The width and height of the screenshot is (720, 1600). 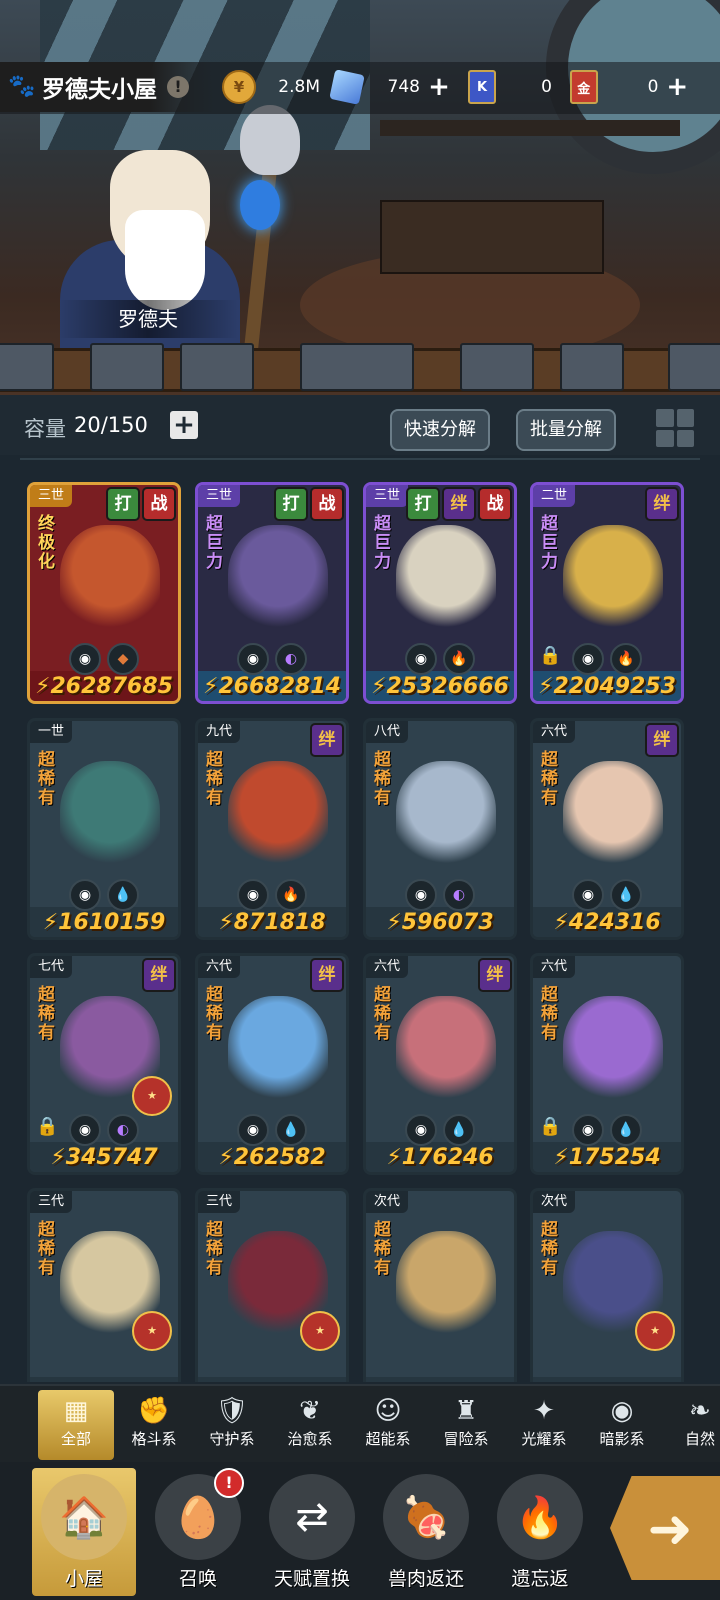 What do you see at coordinates (299, 87) in the screenshot?
I see `coins-value: 2.8M` at bounding box center [299, 87].